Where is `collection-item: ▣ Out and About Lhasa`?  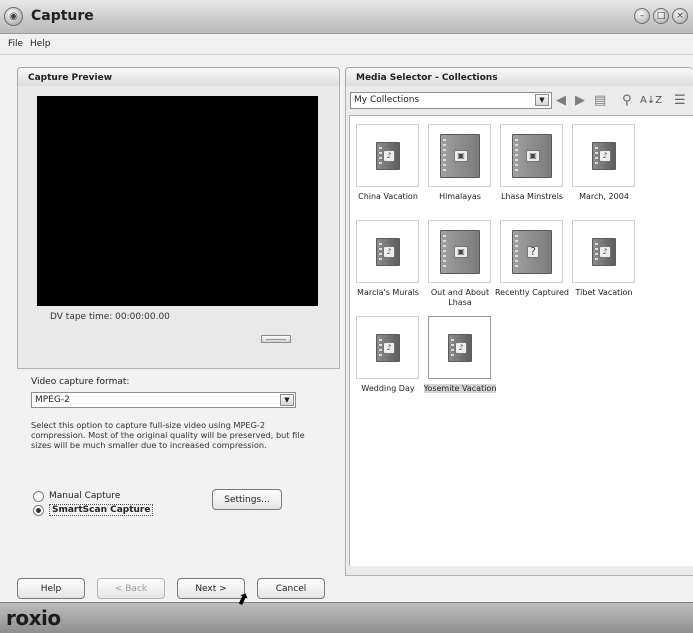 collection-item: ▣ Out and About Lhasa is located at coordinates (460, 263).